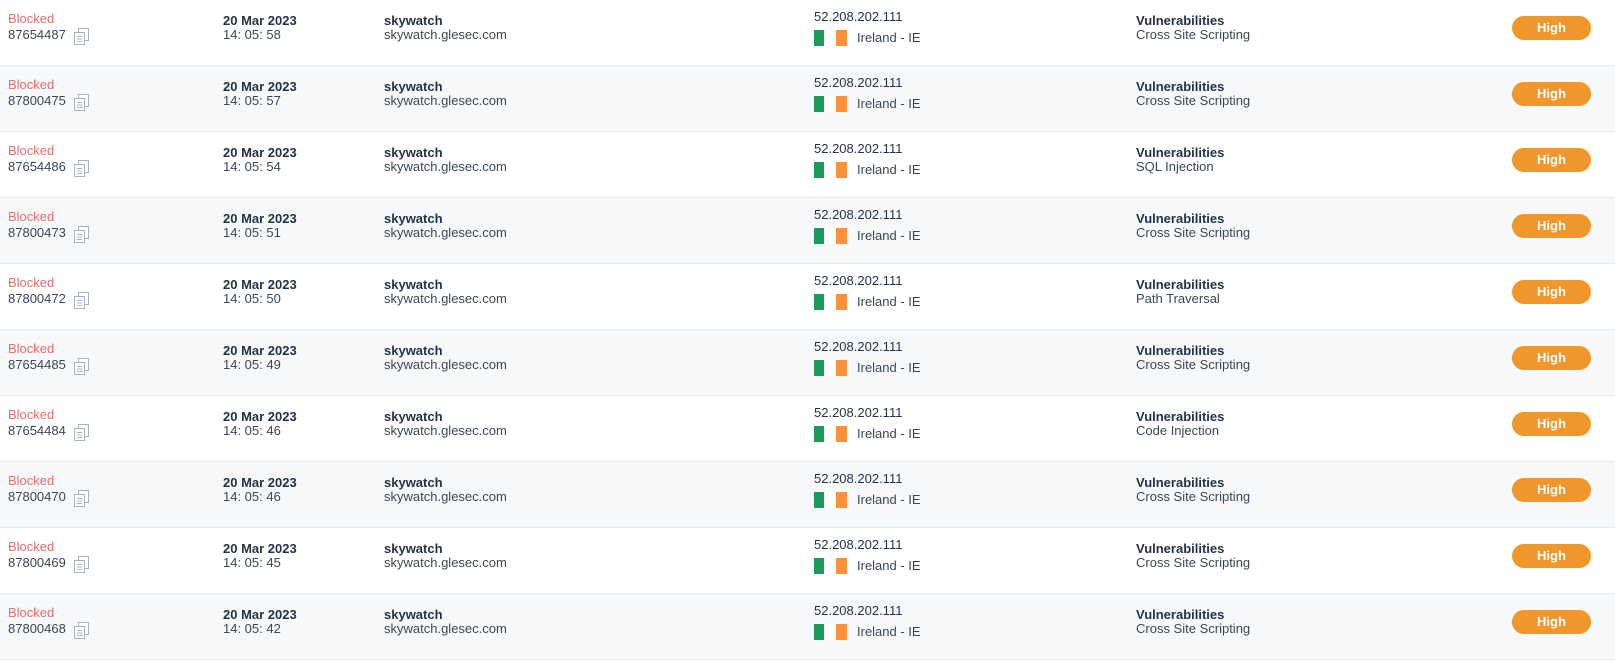 The image size is (1615, 669). I want to click on table-row: Blocked 87800475 20 Mar 2023 14: 05: 57, so click(807, 99).